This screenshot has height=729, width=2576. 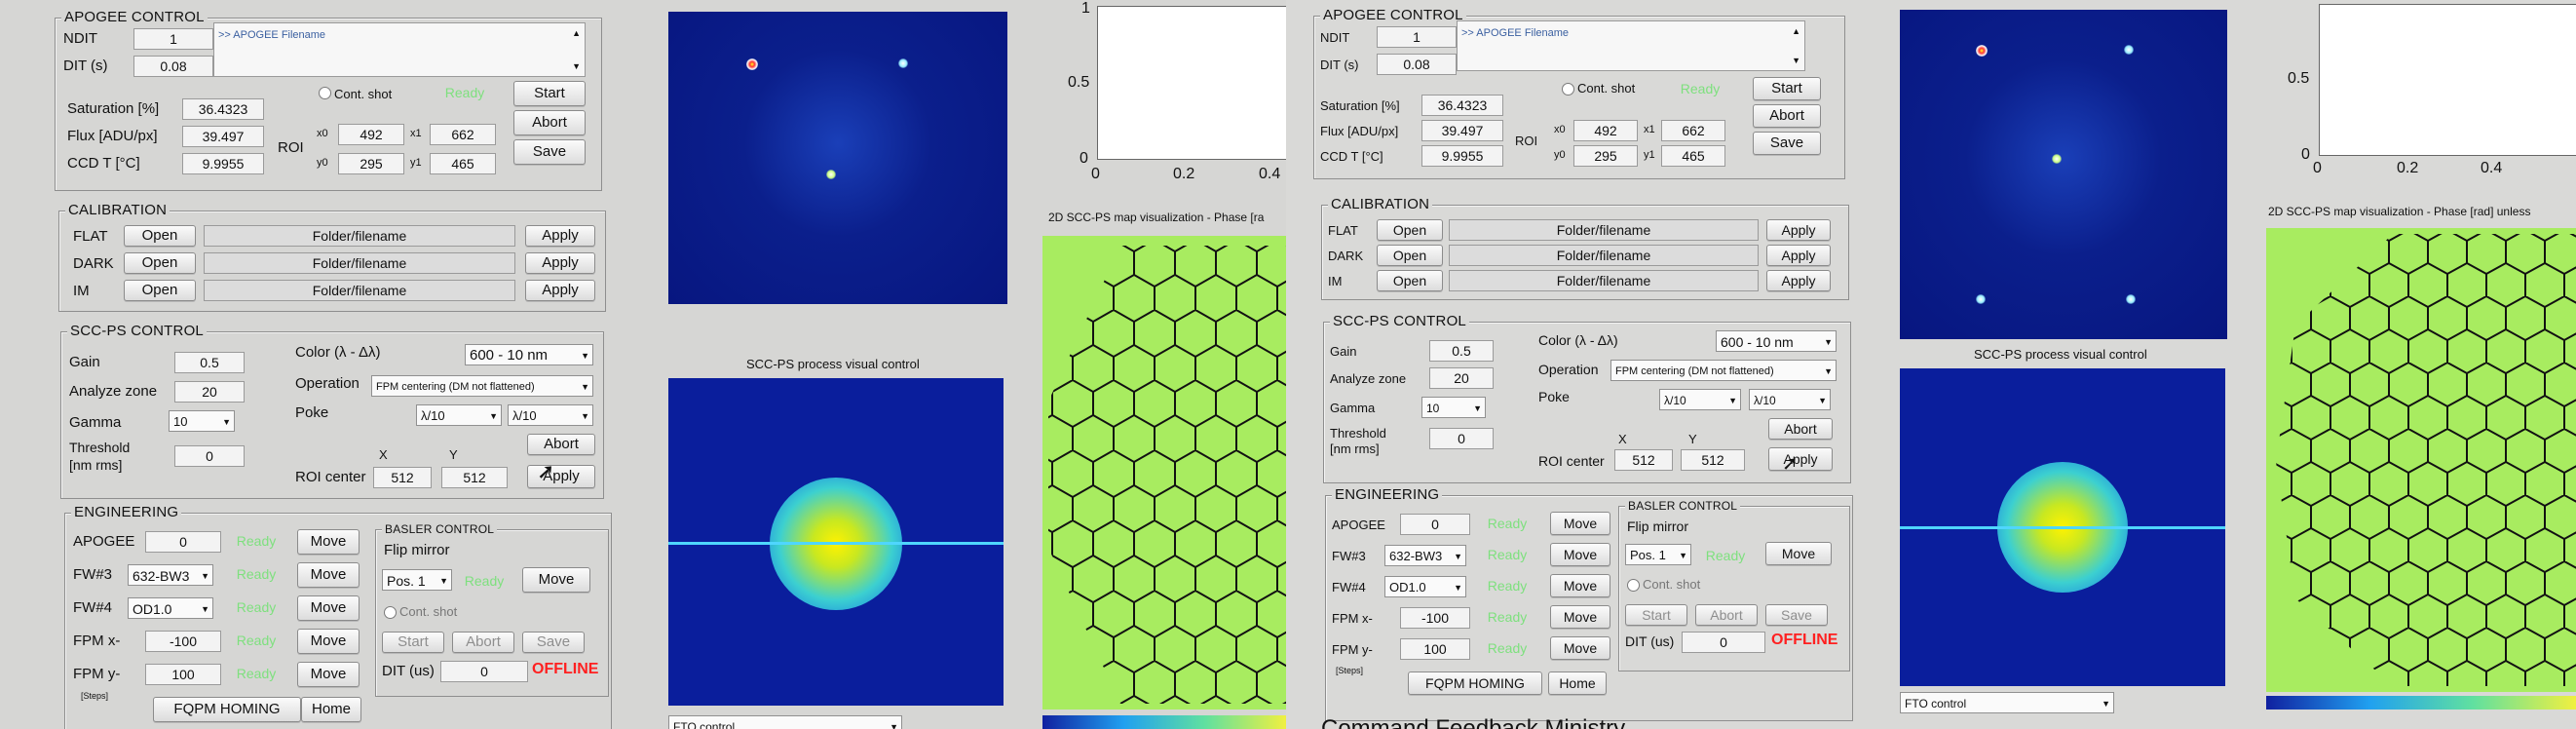 What do you see at coordinates (1461, 439) in the screenshot?
I see `threshold-field: 0` at bounding box center [1461, 439].